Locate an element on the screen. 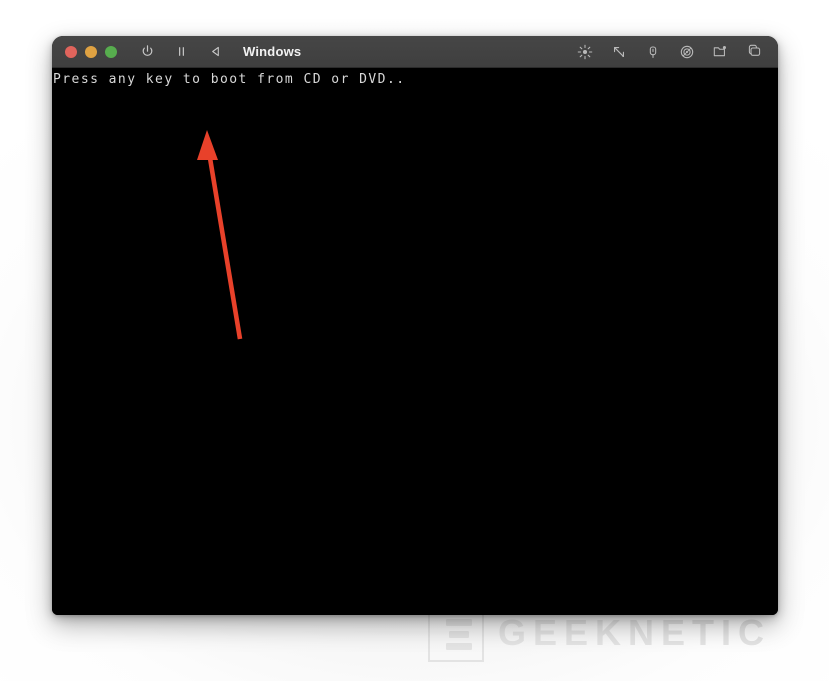 This screenshot has height=681, width=829. vm-left-controls is located at coordinates (181, 52).